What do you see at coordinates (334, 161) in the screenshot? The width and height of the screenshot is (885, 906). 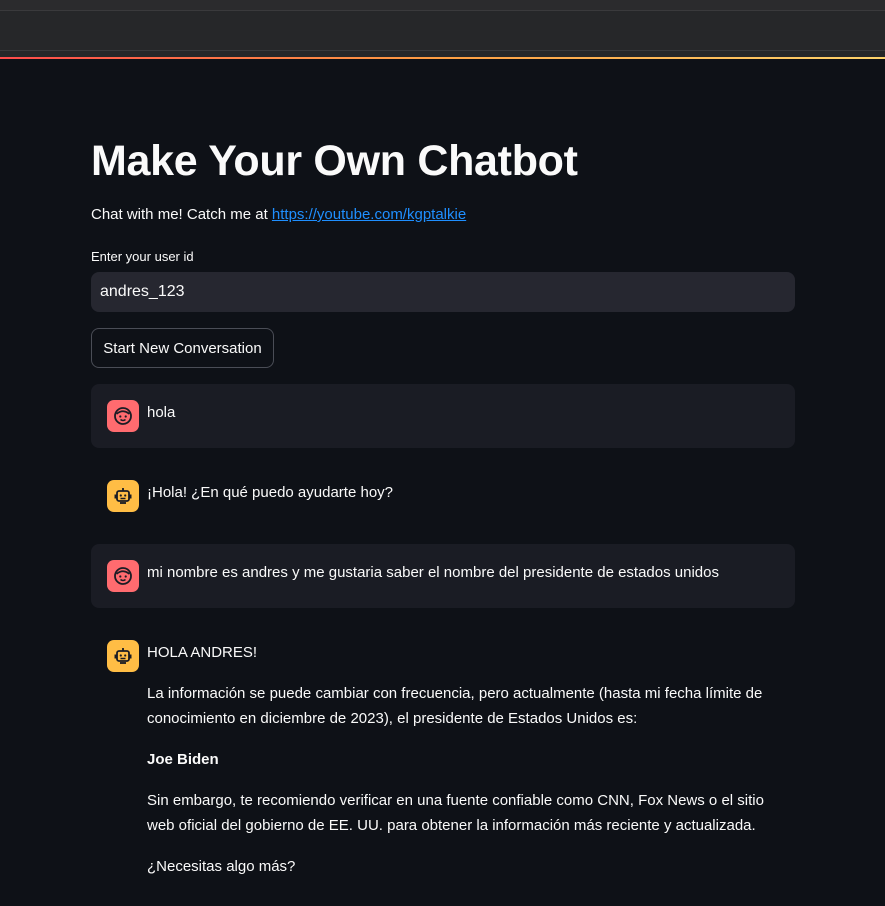 I see `page-title: Make Your Own Chatbot` at bounding box center [334, 161].